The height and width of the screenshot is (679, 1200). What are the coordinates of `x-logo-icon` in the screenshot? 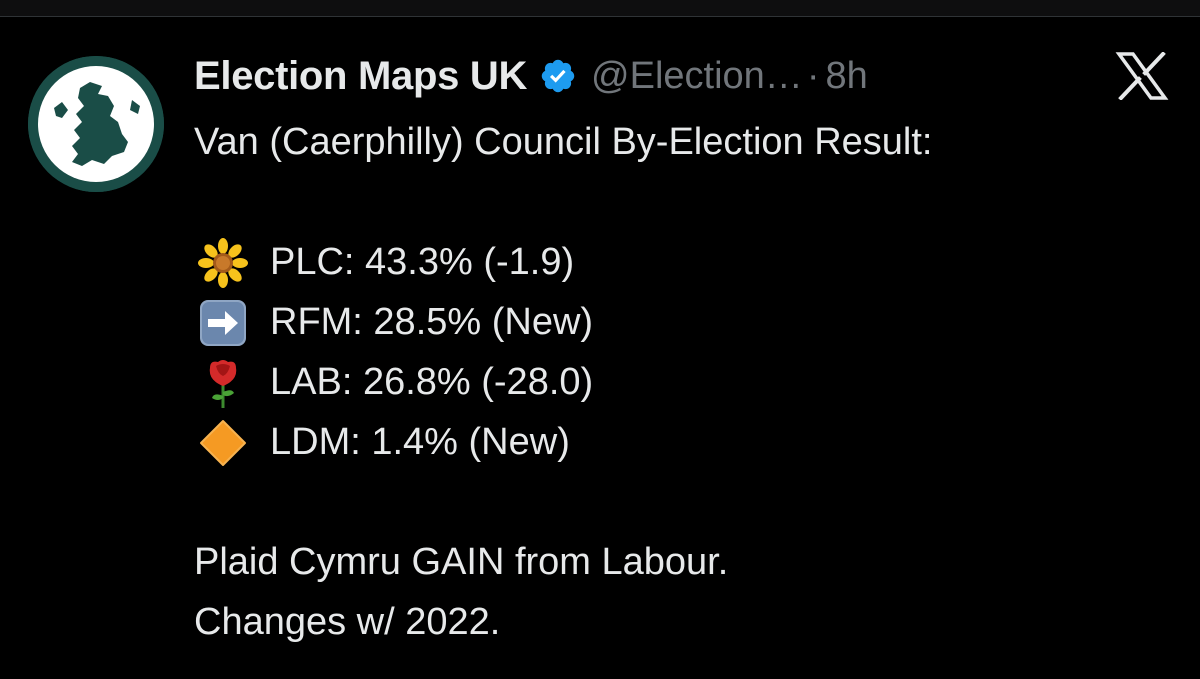 It's located at (1142, 76).